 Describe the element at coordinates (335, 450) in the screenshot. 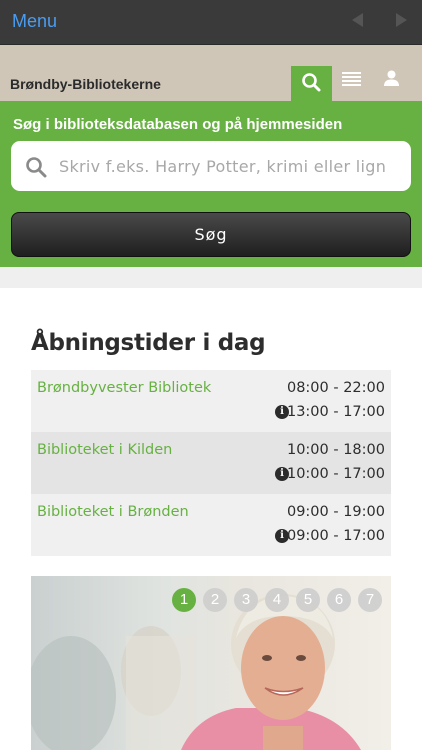

I see `opening-time: 10:00 - 18:00` at that location.